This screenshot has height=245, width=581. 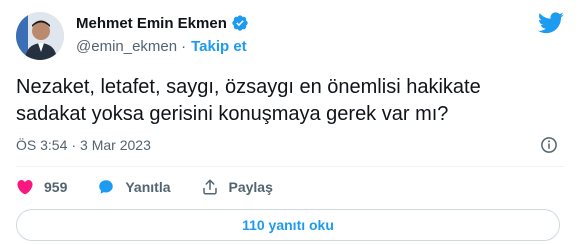 I want to click on avatar, so click(x=40, y=36).